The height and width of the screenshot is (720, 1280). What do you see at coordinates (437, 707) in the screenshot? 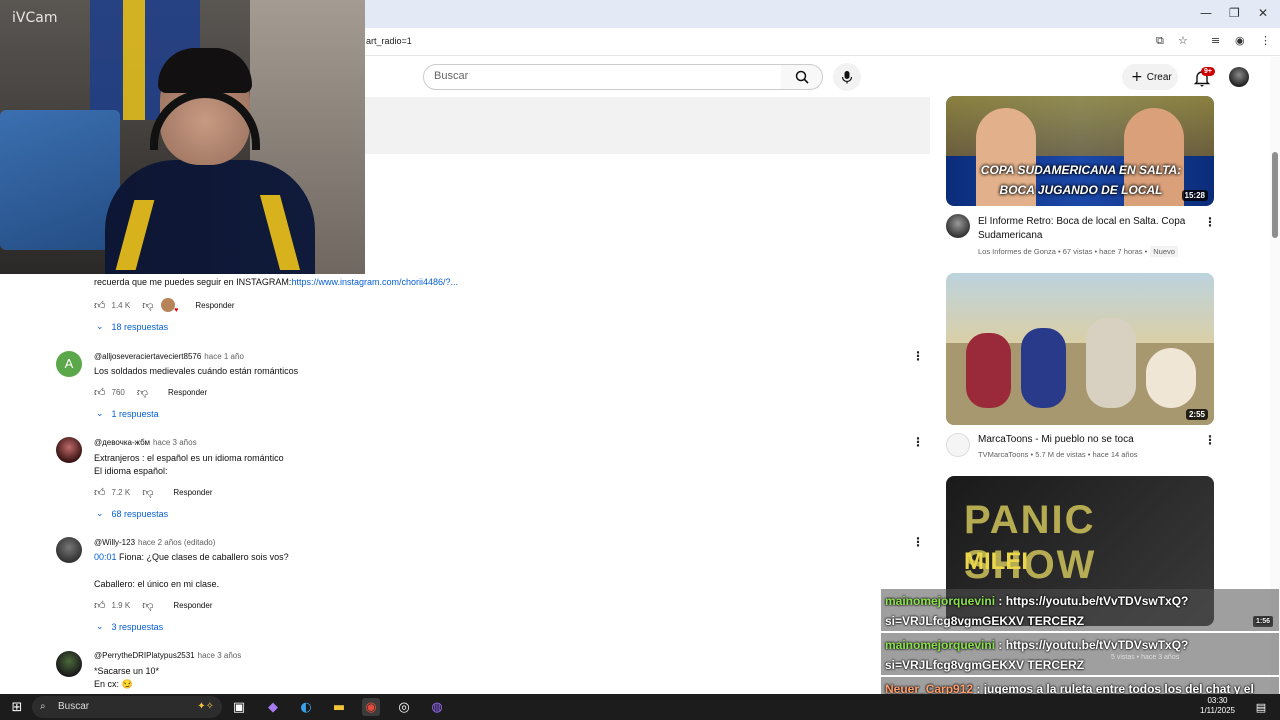
I see `app-icon: ◍` at bounding box center [437, 707].